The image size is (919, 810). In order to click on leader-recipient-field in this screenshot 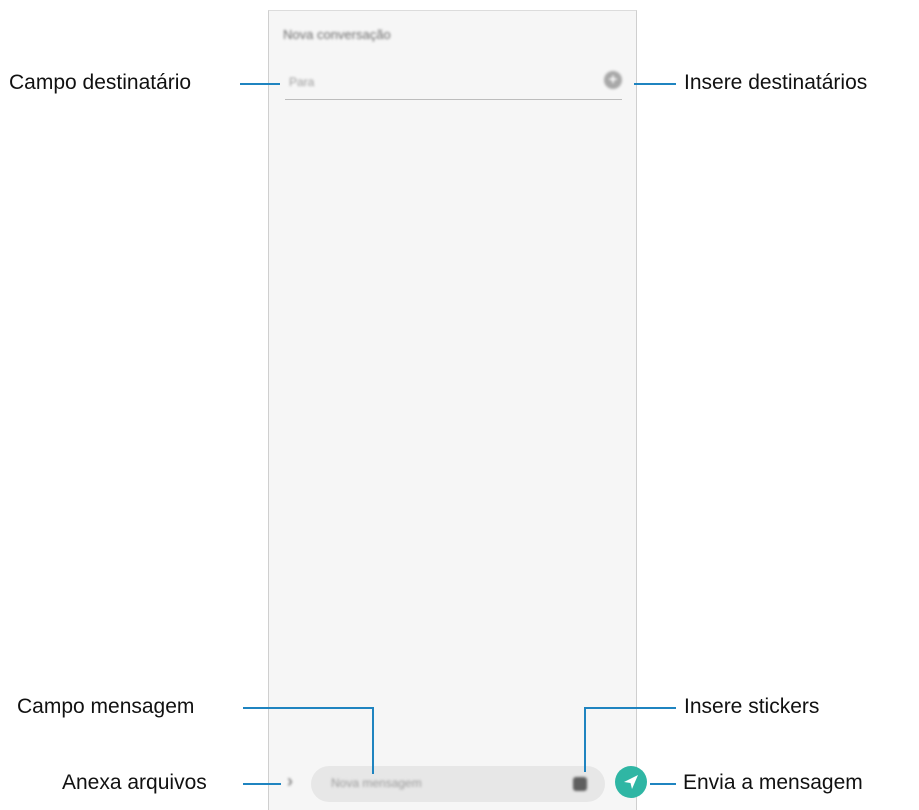, I will do `click(260, 84)`.